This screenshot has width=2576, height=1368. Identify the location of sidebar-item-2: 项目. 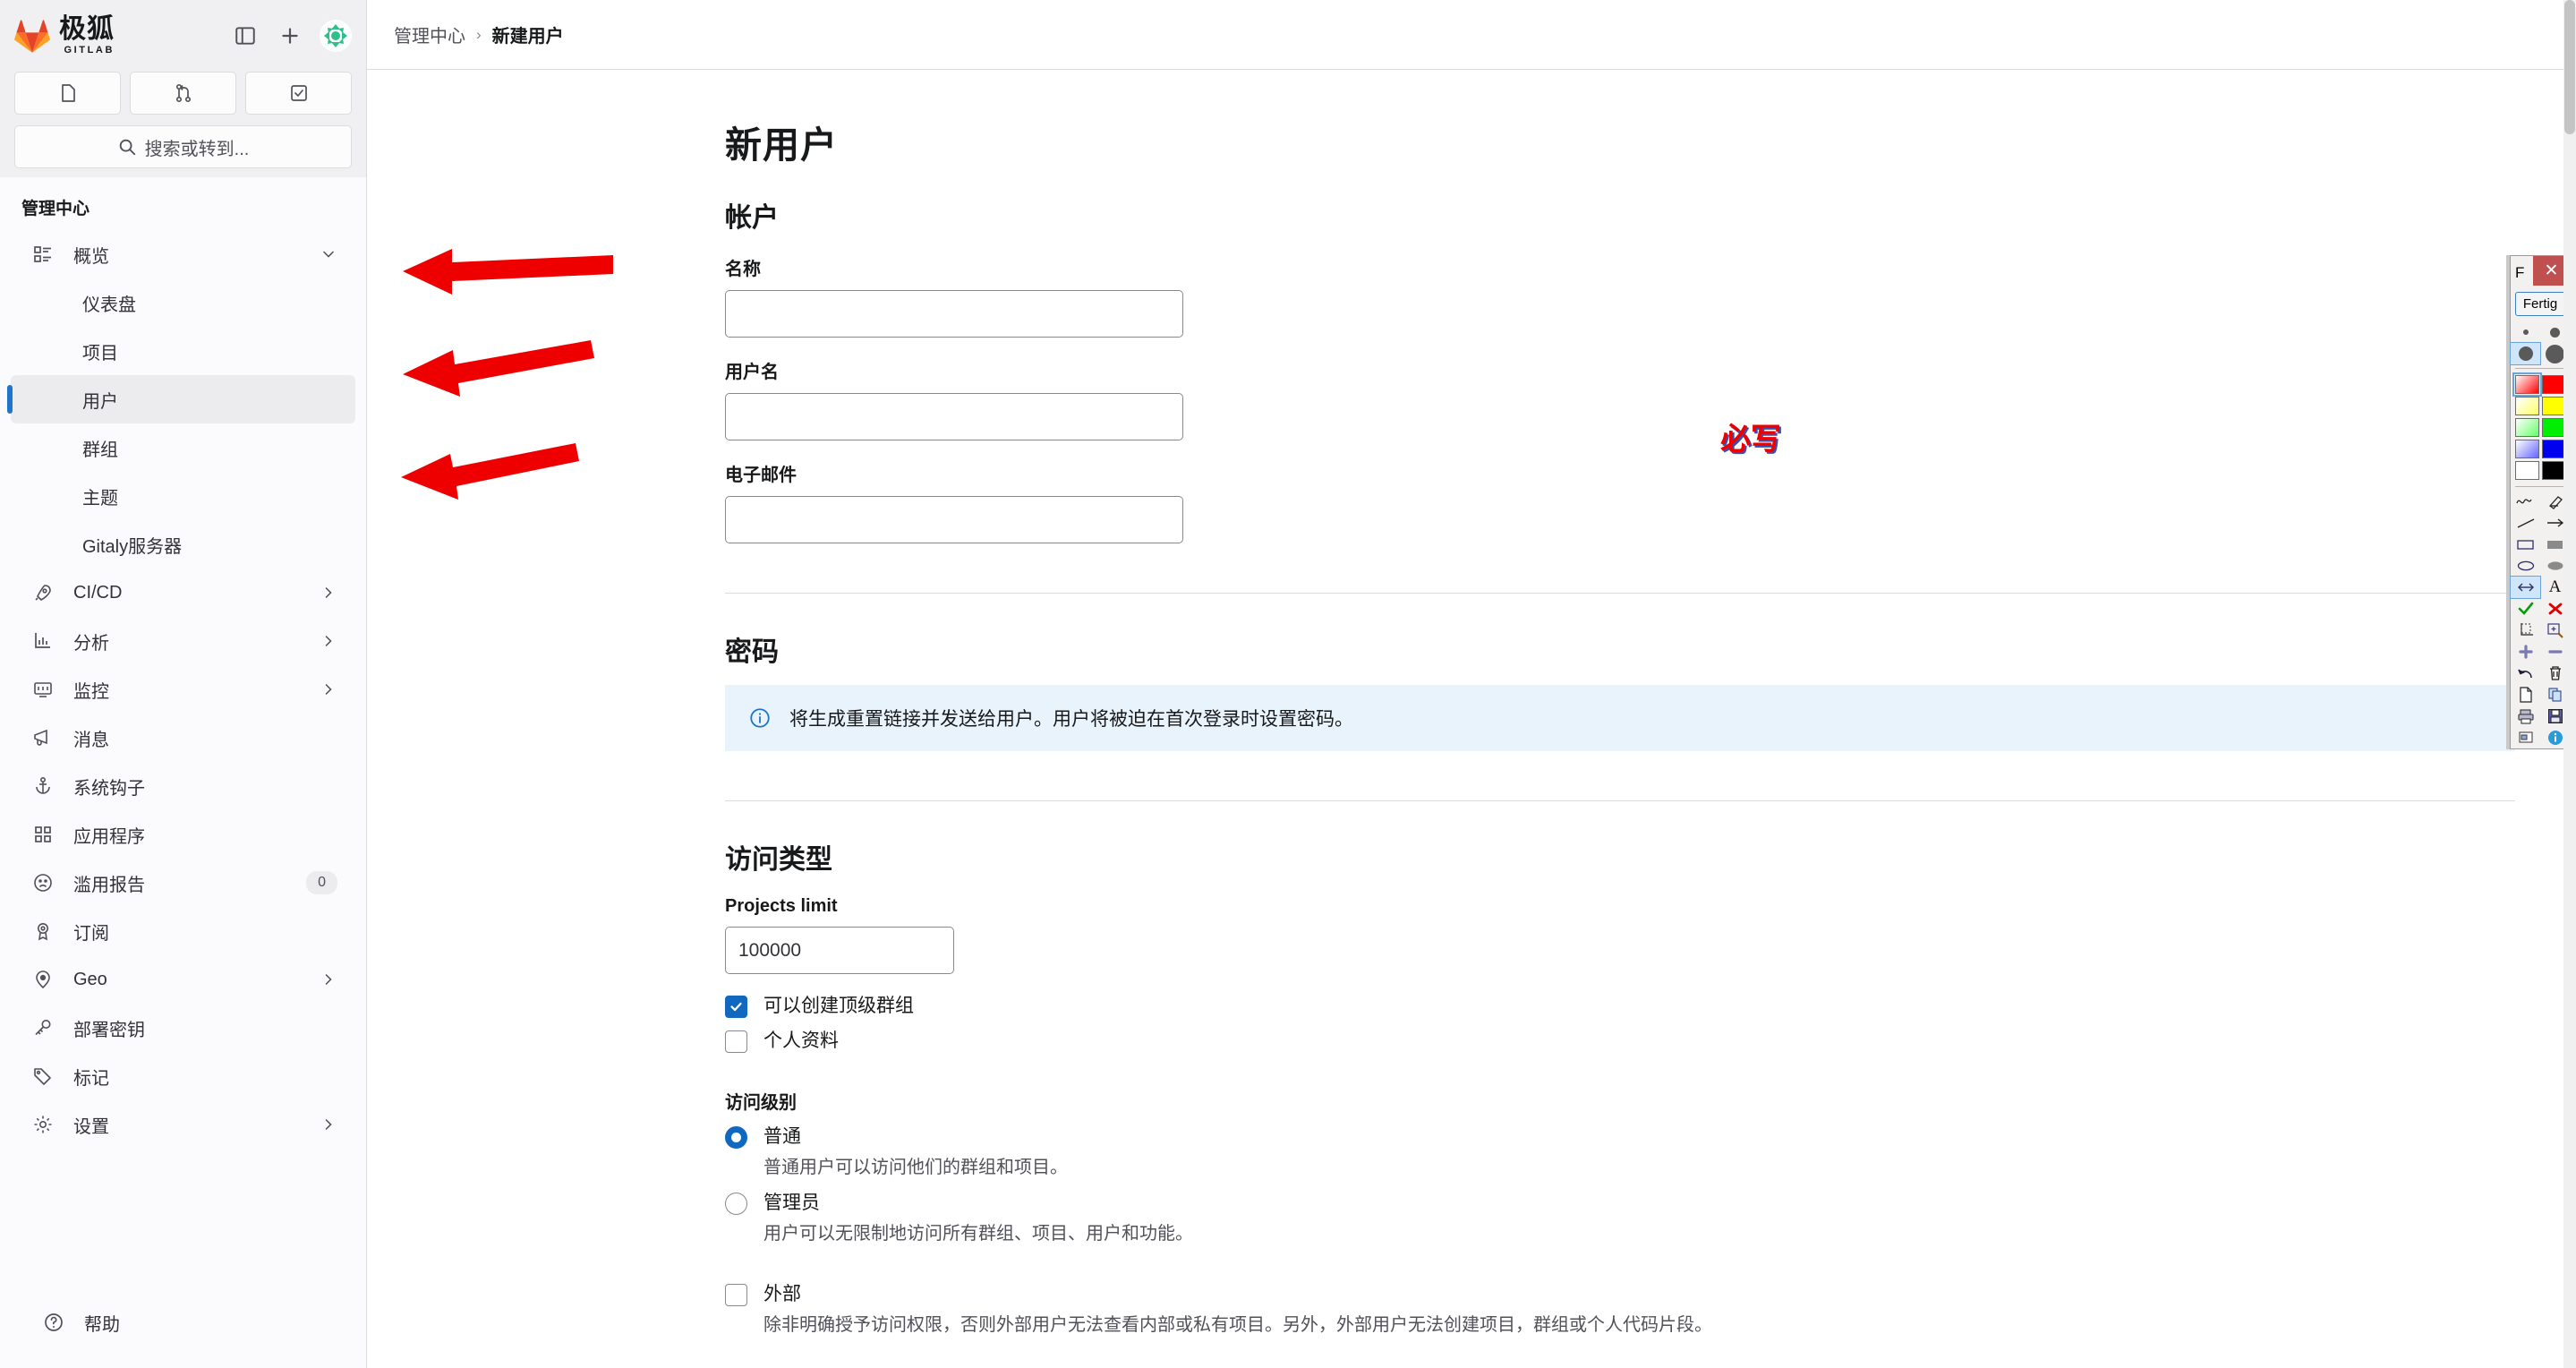
(183, 351).